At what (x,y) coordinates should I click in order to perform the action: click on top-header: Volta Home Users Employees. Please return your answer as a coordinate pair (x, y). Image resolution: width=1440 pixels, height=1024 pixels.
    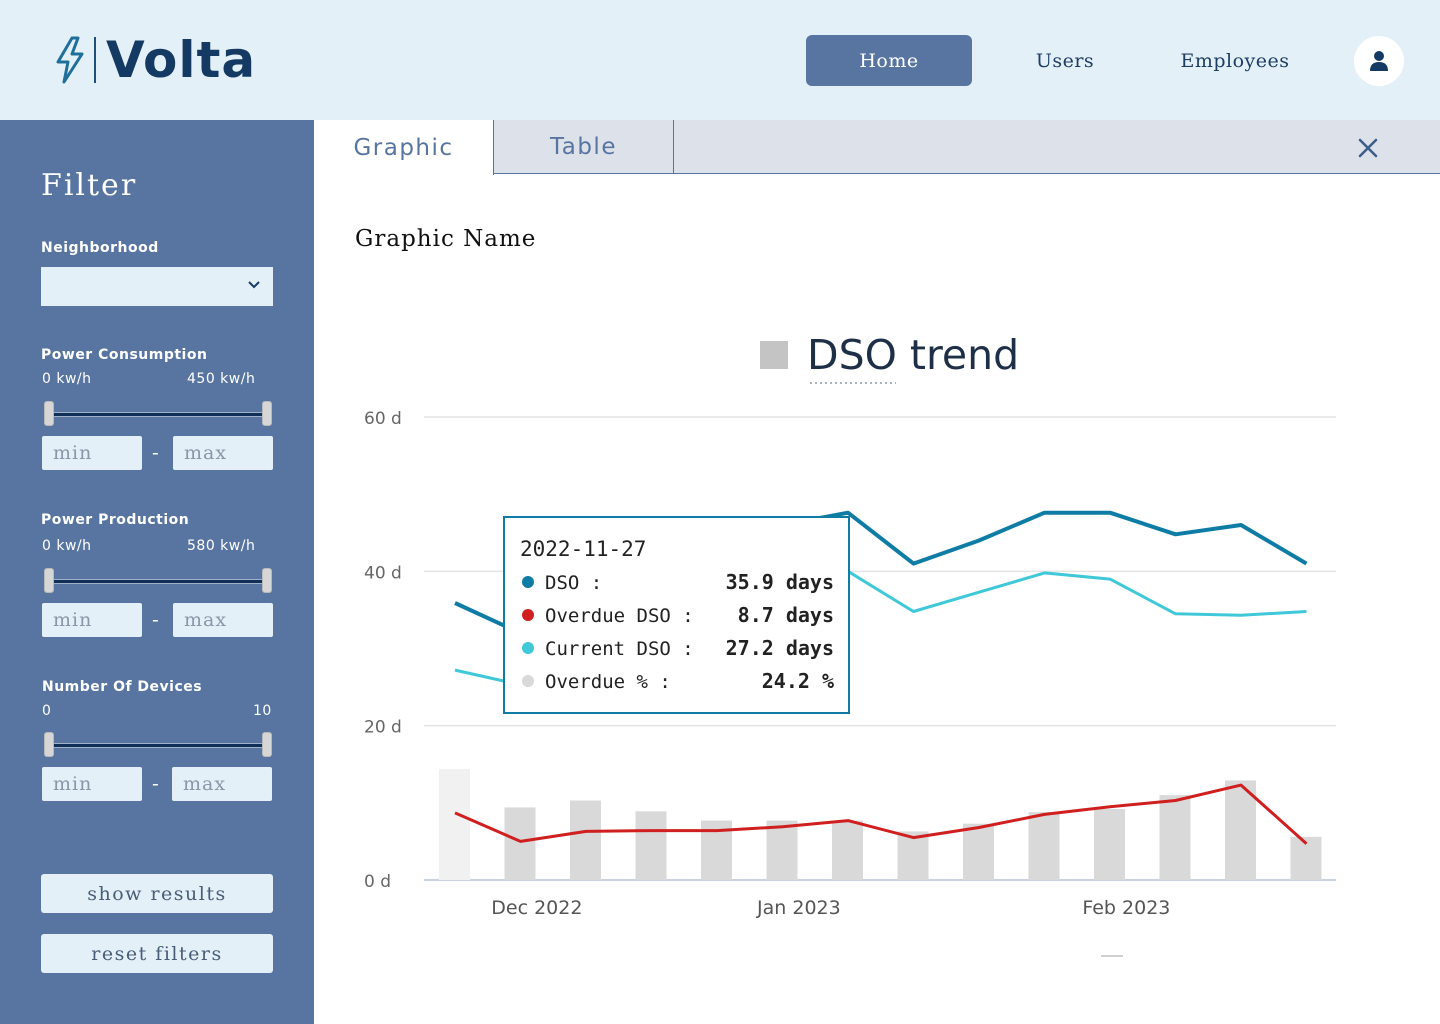
    Looking at the image, I should click on (720, 60).